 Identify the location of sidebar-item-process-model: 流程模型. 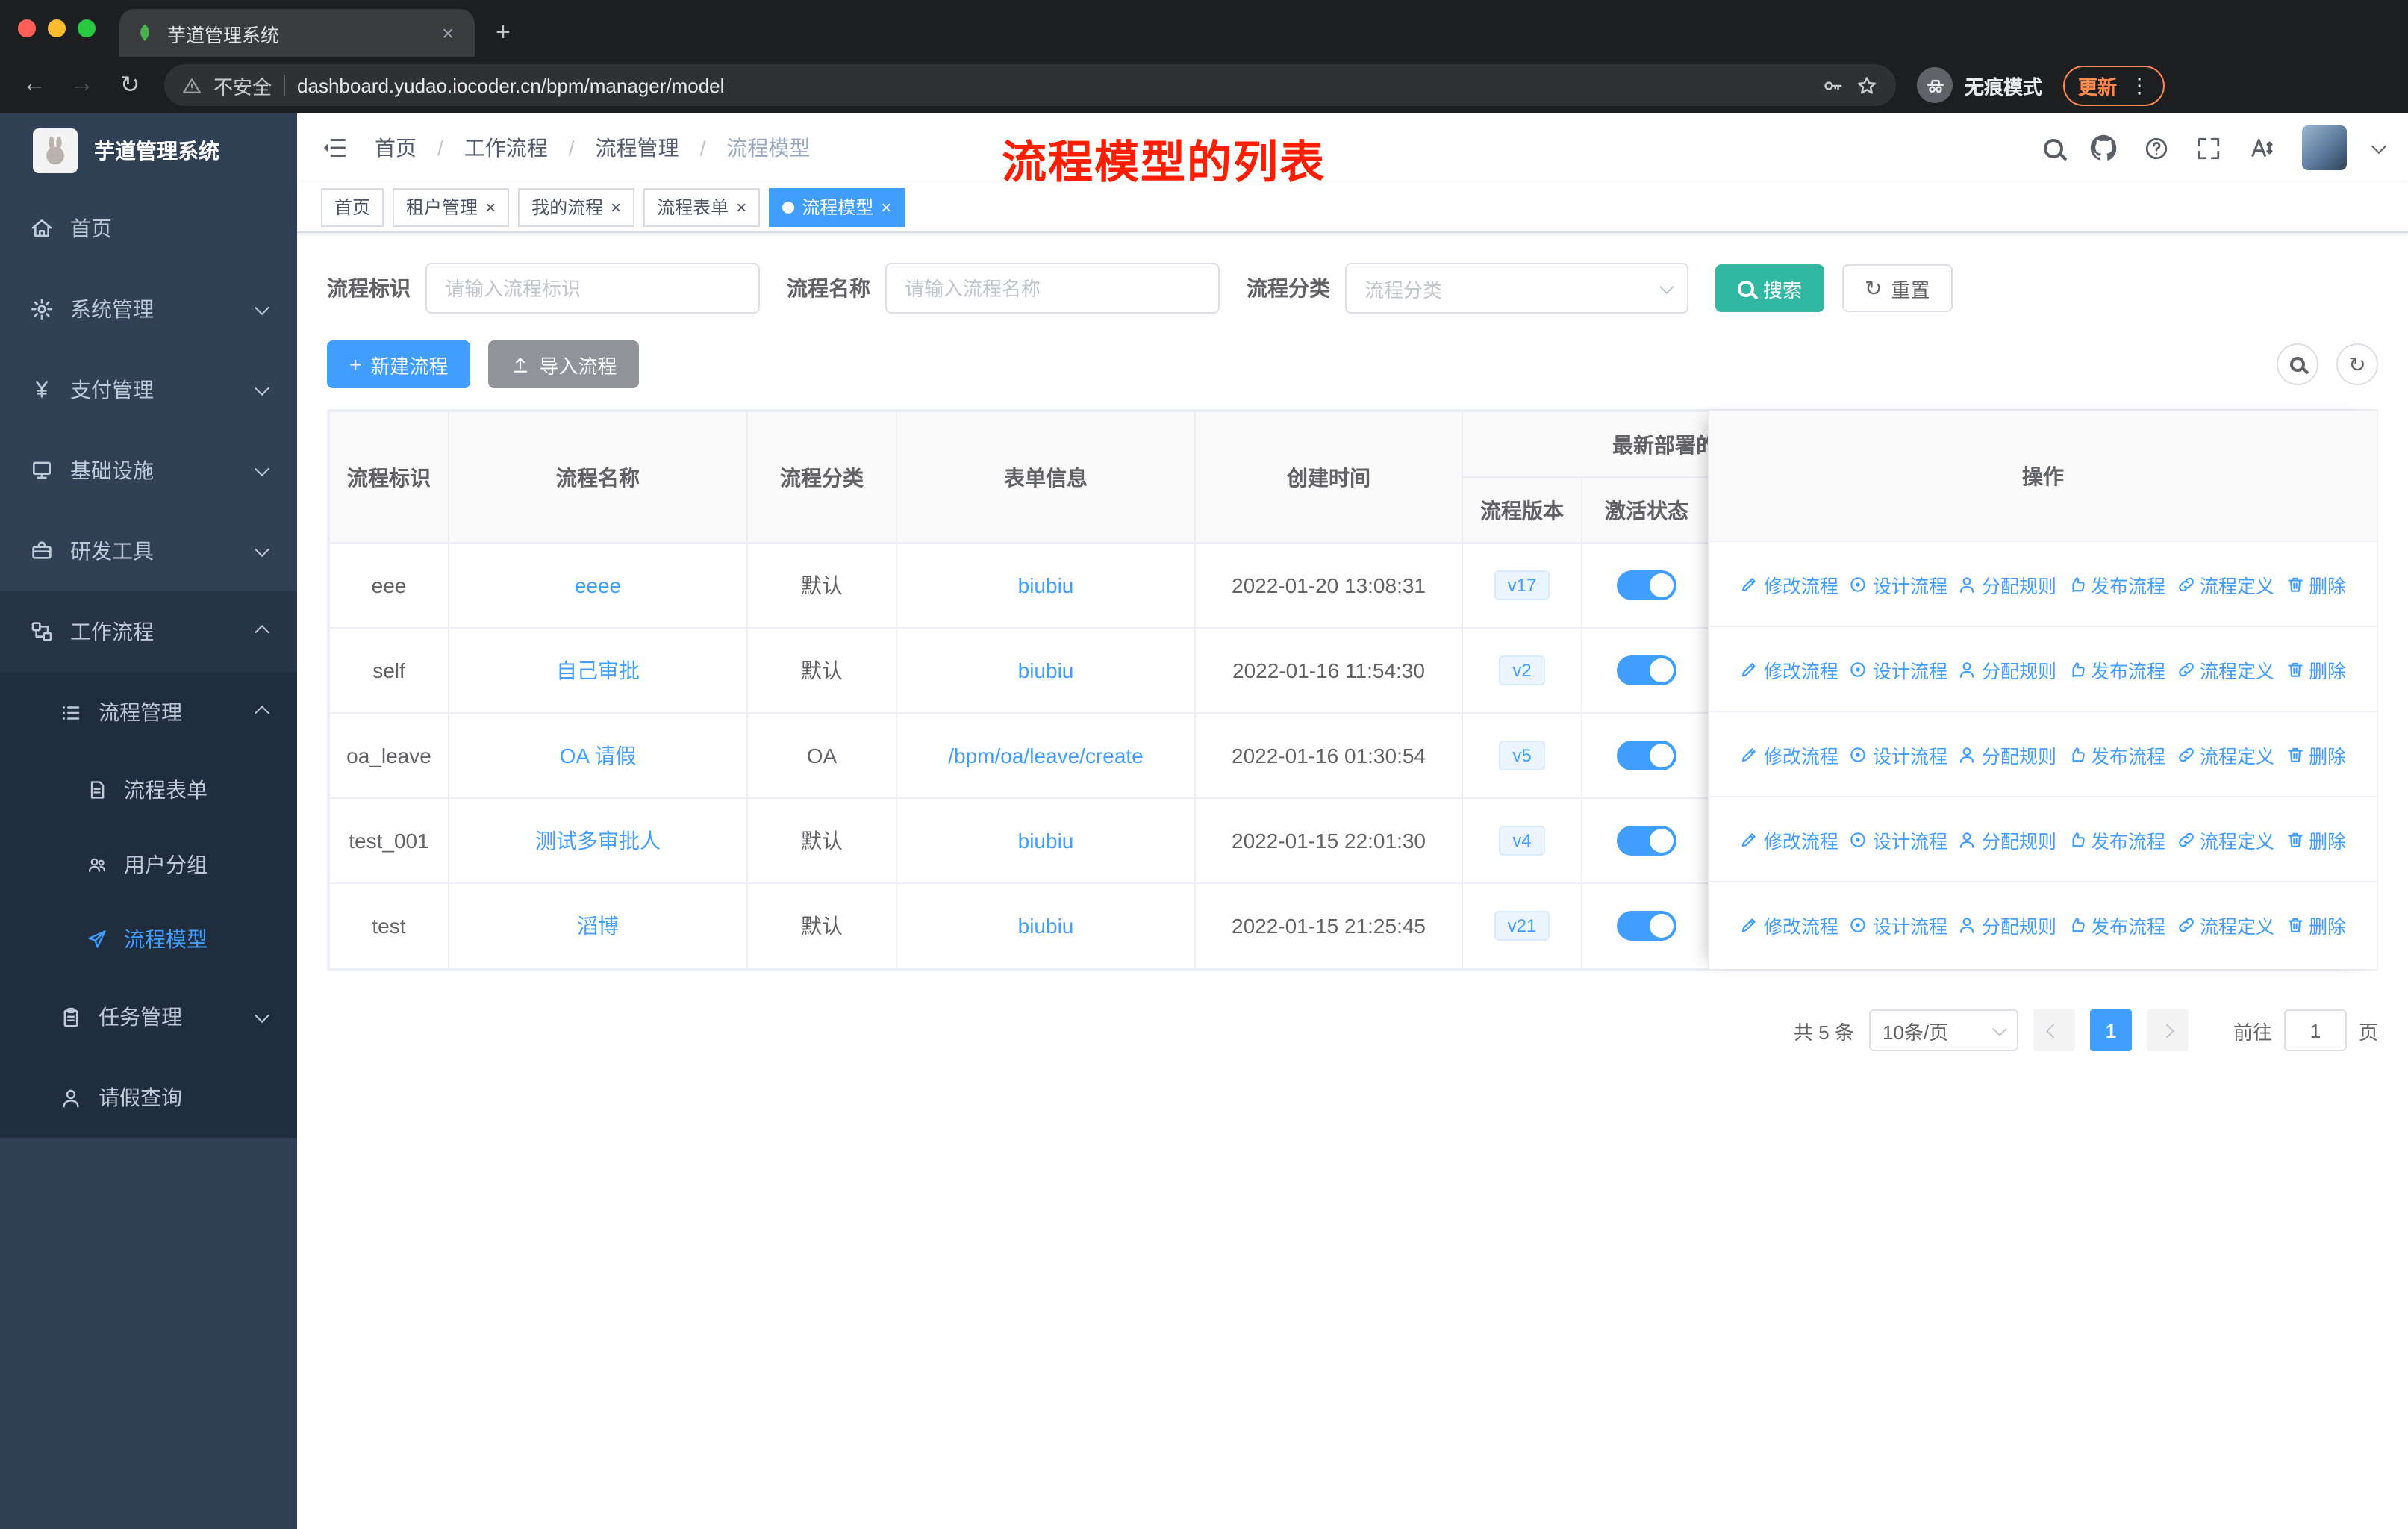
(148, 940).